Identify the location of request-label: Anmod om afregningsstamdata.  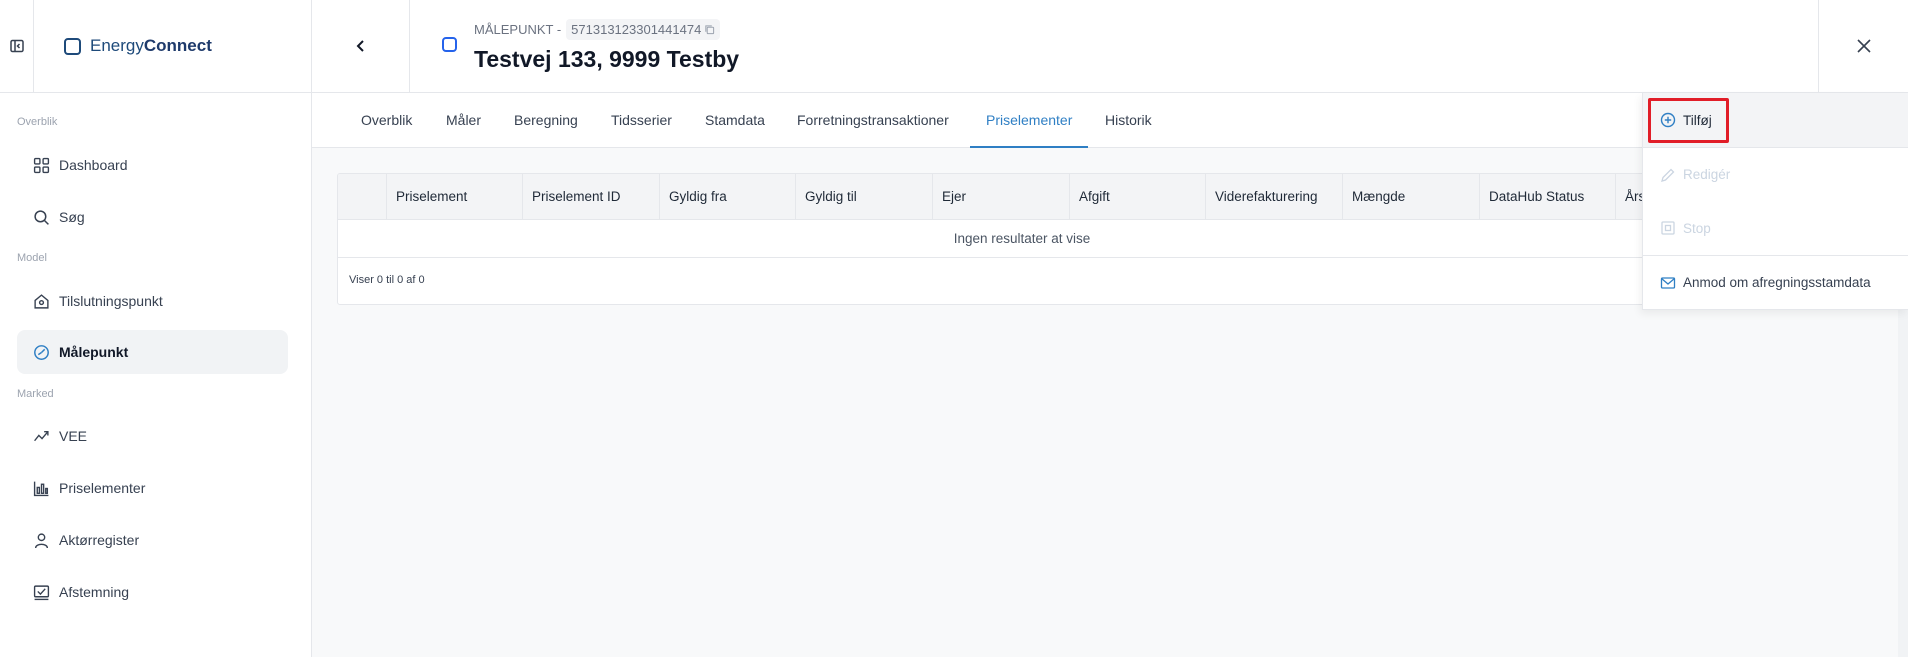
(1777, 282).